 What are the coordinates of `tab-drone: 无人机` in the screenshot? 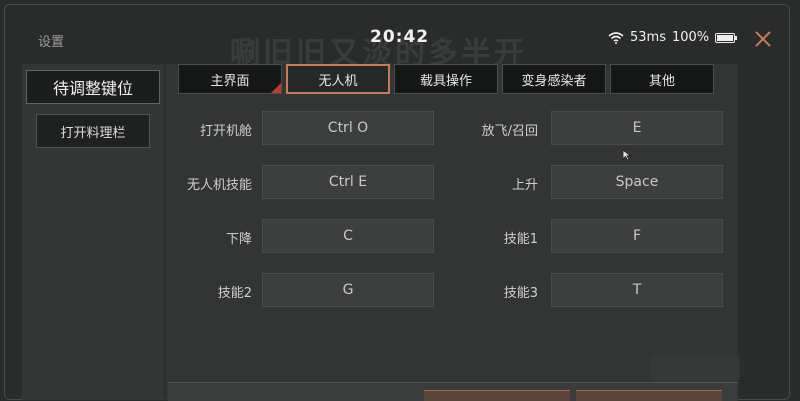 It's located at (338, 79).